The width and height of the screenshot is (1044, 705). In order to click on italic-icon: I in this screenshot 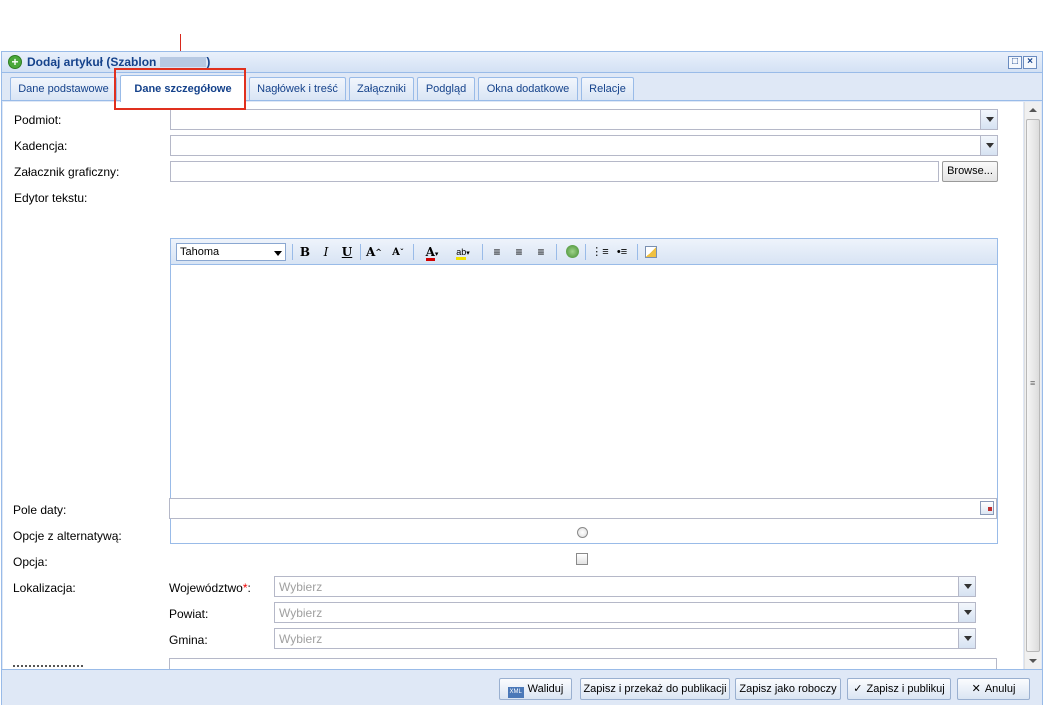, I will do `click(326, 252)`.